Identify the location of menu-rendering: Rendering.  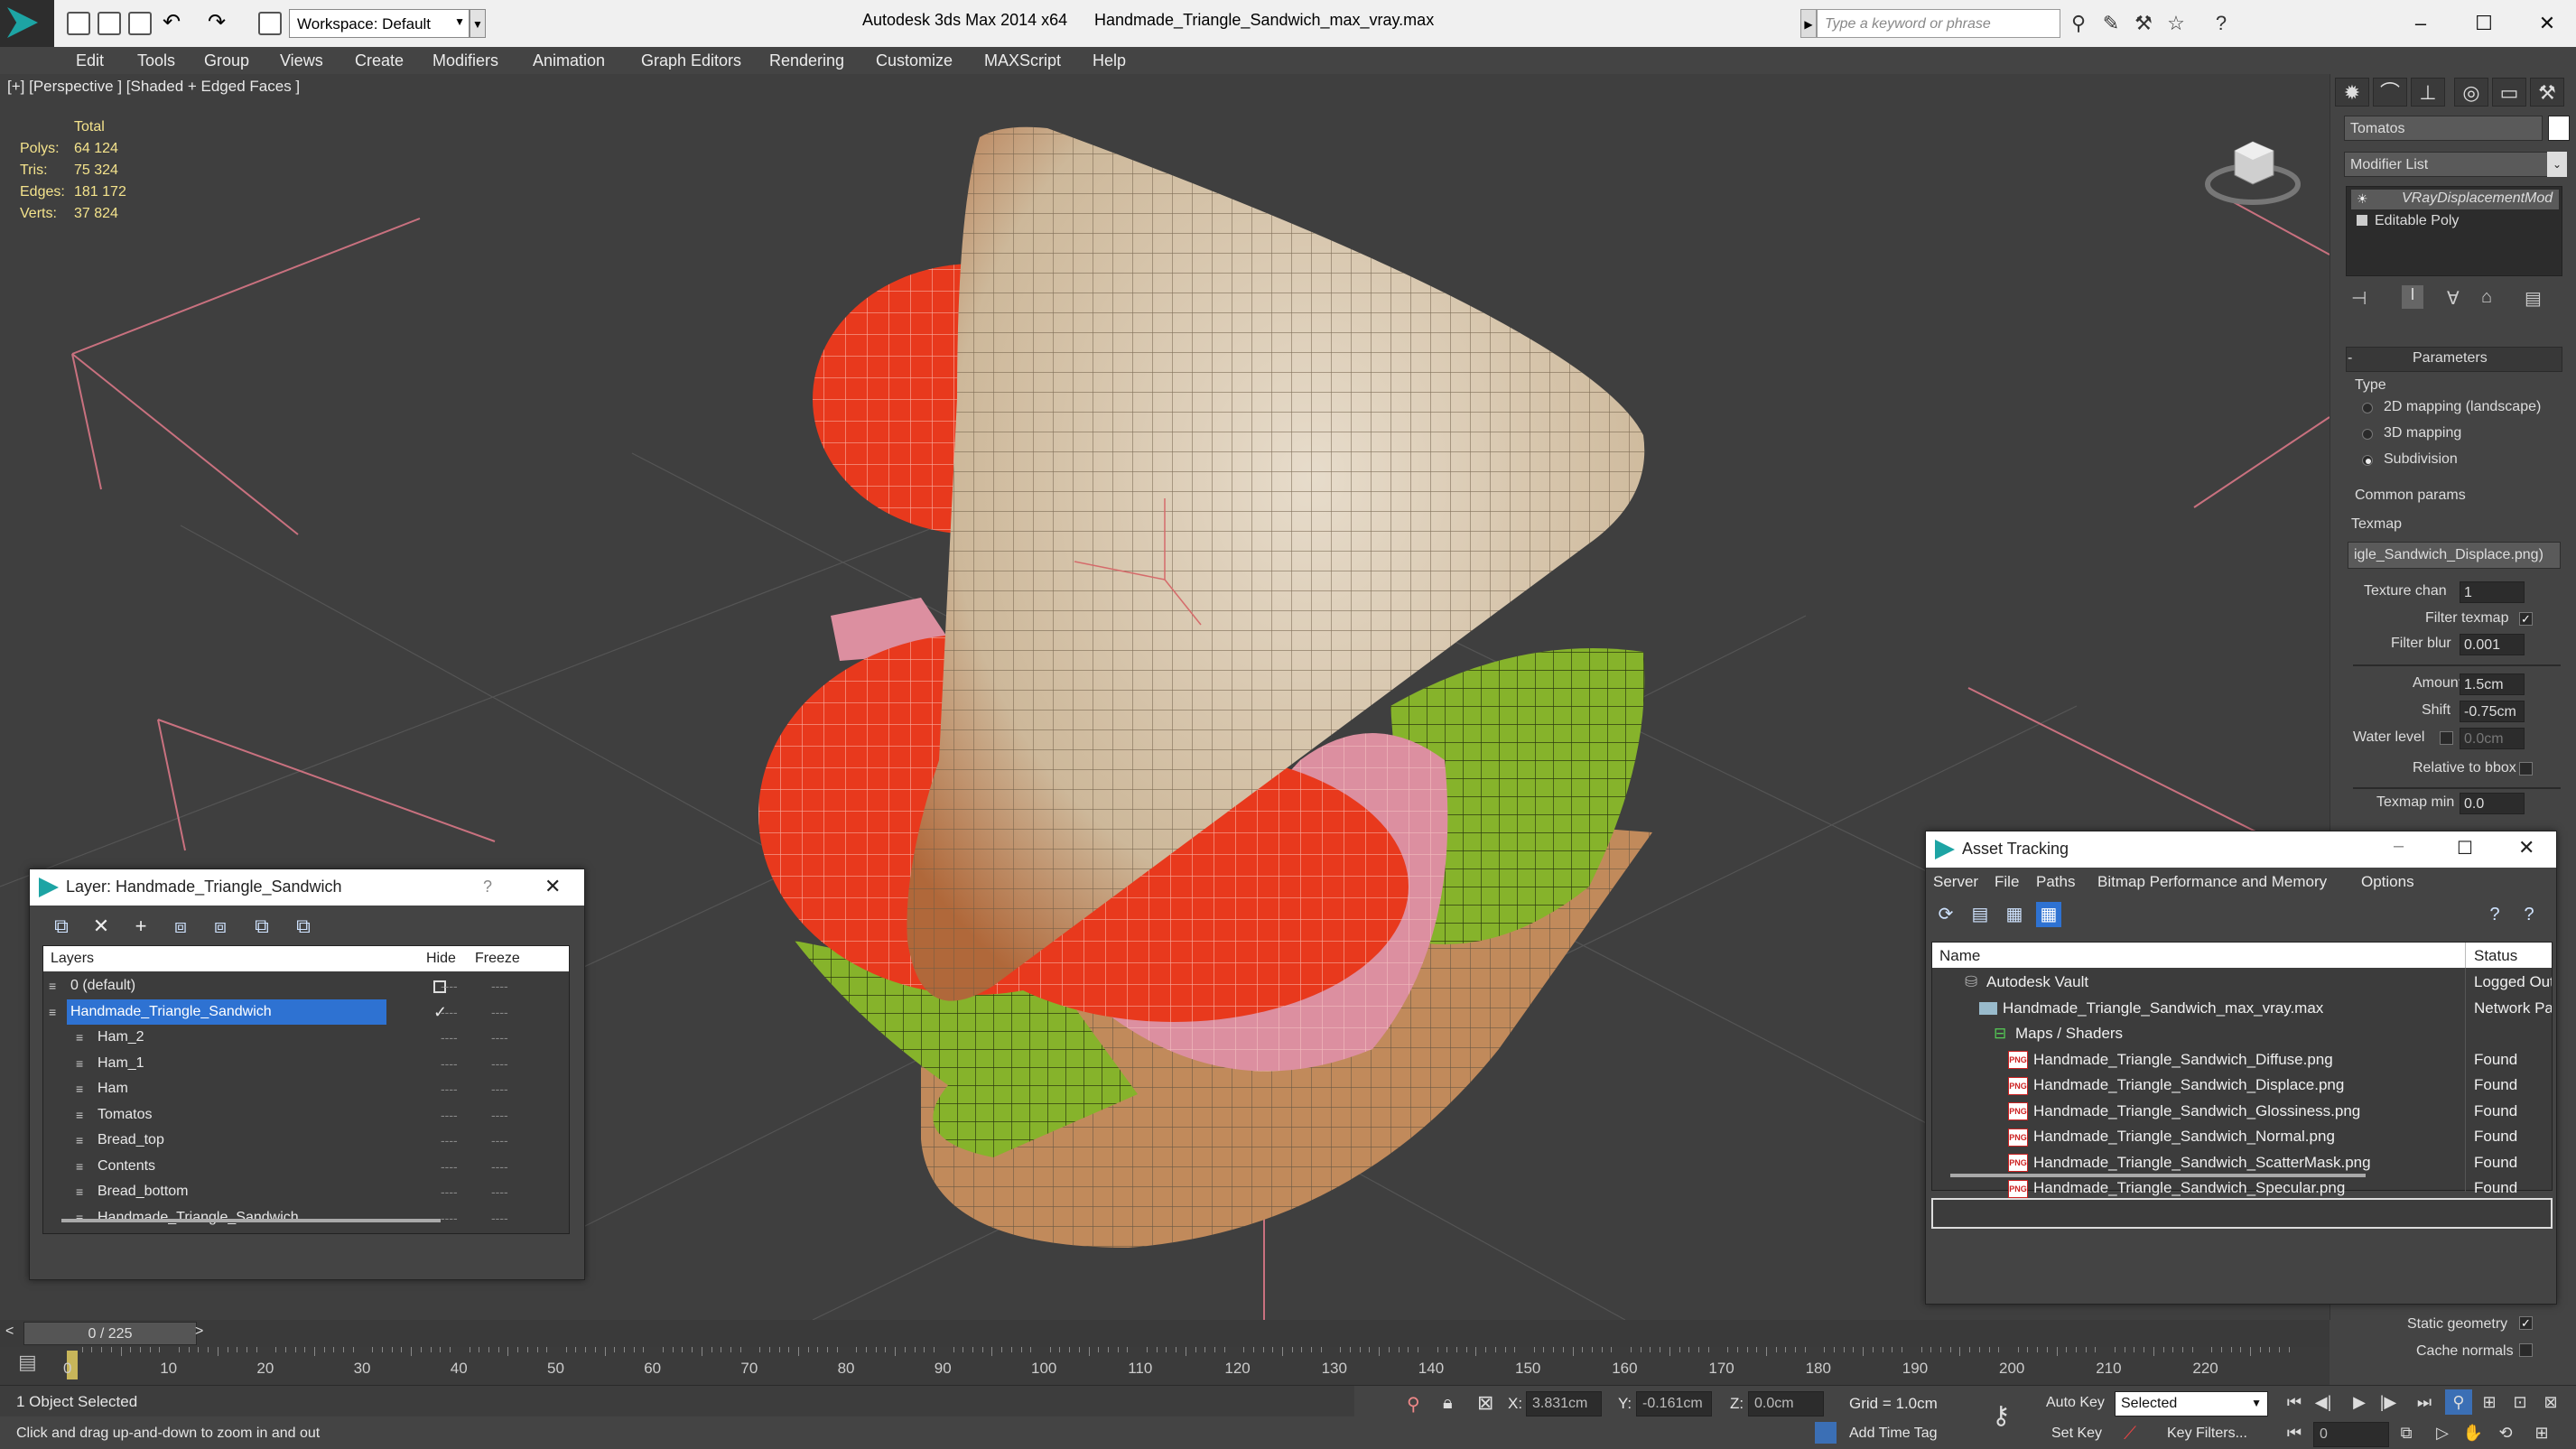
(806, 60).